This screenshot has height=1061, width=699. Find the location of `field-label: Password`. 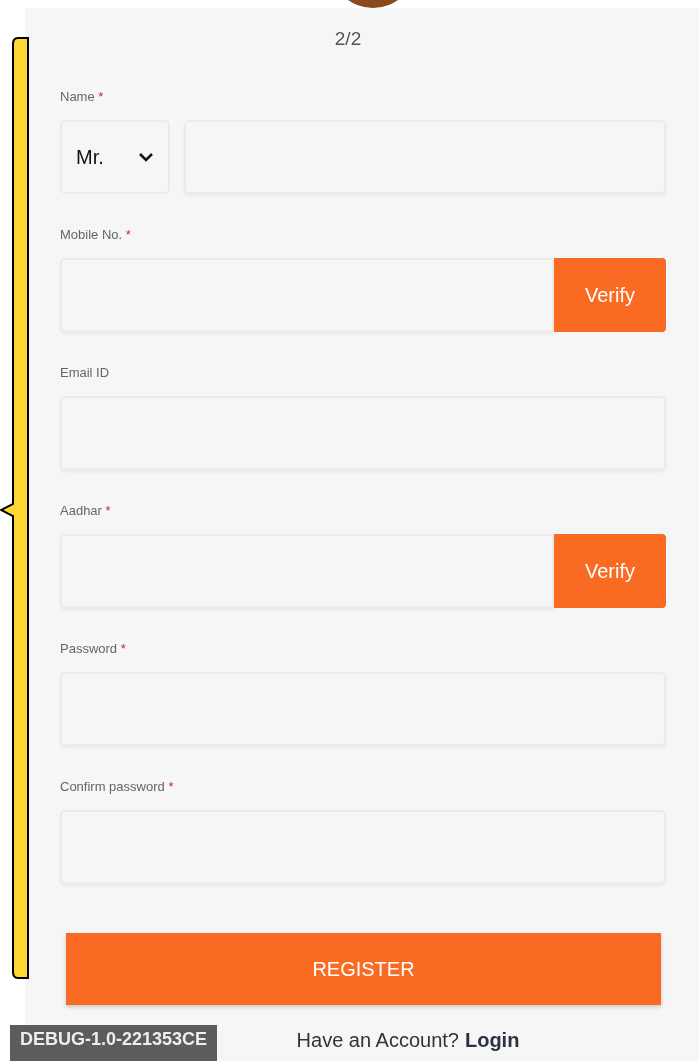

field-label: Password is located at coordinates (89, 648).